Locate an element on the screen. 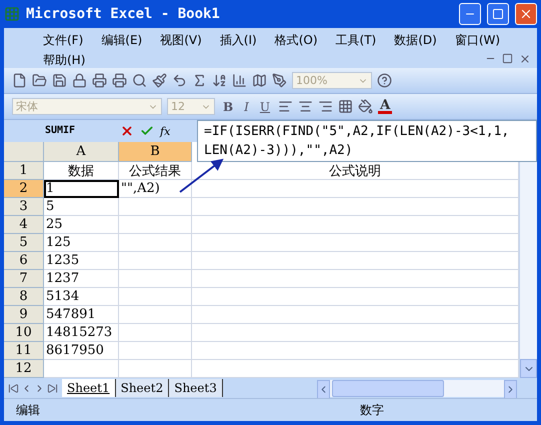 This screenshot has width=541, height=425. vertical-scrollbar is located at coordinates (528, 270).